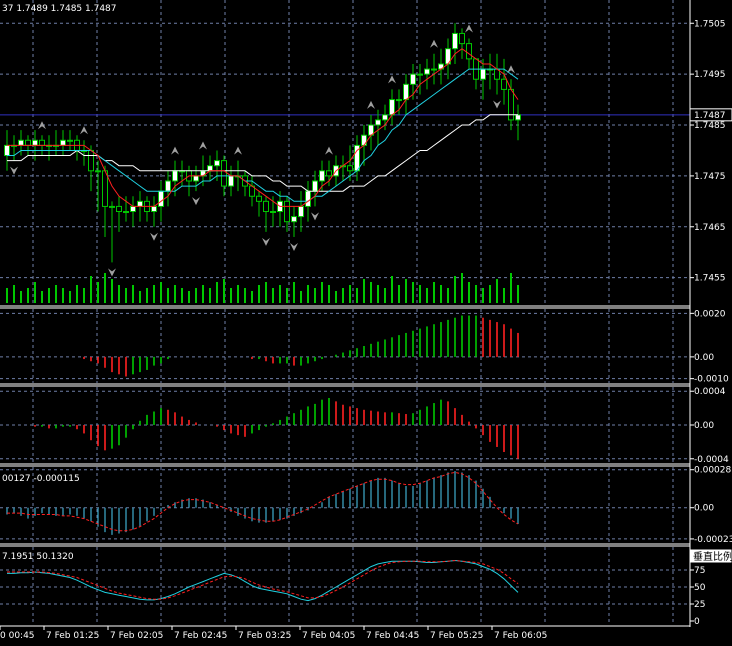 This screenshot has height=646, width=732. What do you see at coordinates (72, 636) in the screenshot?
I see `time-tick-label: 7 Feb 01:25` at bounding box center [72, 636].